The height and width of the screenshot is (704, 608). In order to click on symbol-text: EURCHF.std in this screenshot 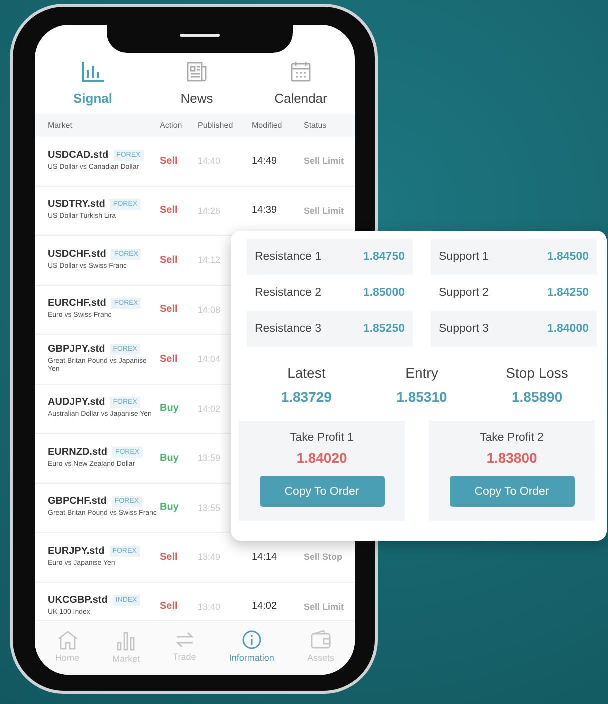, I will do `click(77, 304)`.